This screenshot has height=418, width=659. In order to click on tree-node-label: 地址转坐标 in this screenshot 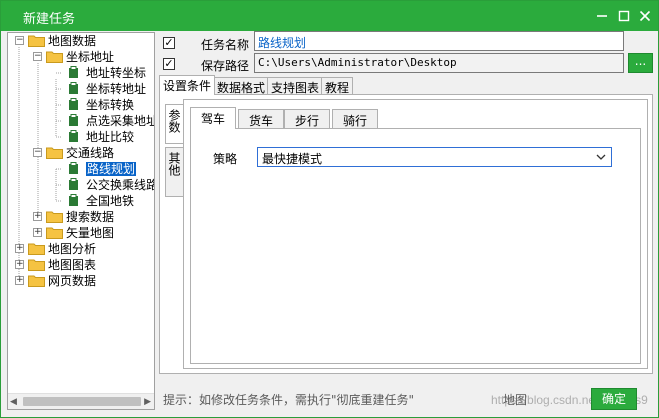, I will do `click(116, 73)`.